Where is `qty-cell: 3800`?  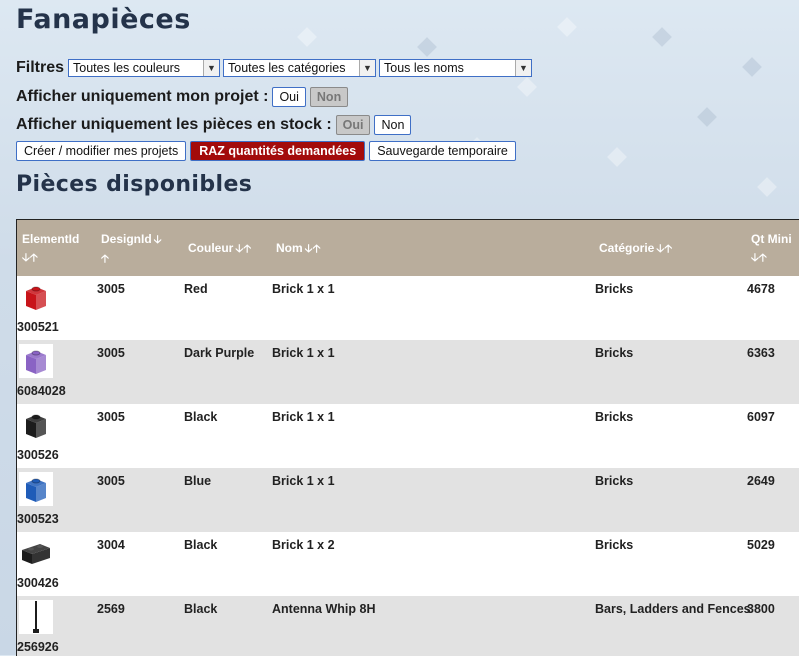
qty-cell: 3800 is located at coordinates (761, 609).